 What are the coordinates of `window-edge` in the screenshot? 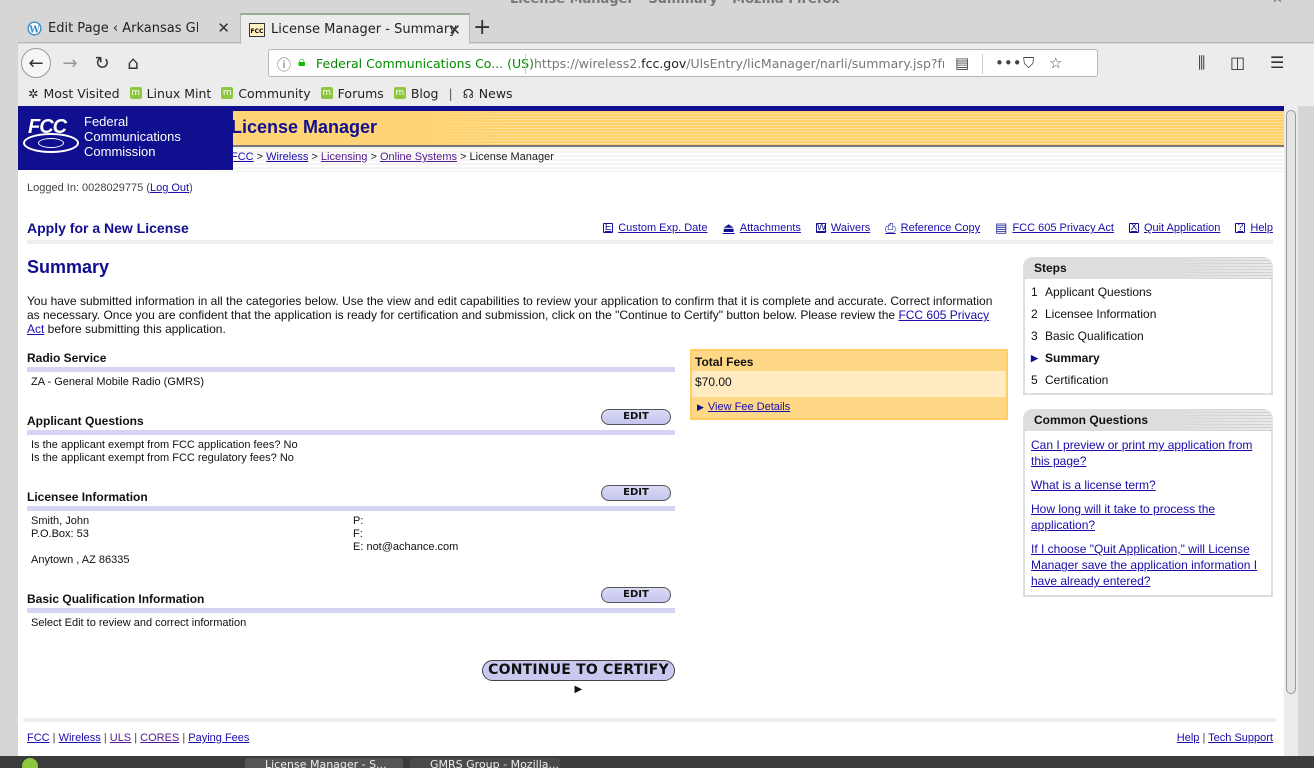 It's located at (1306, 431).